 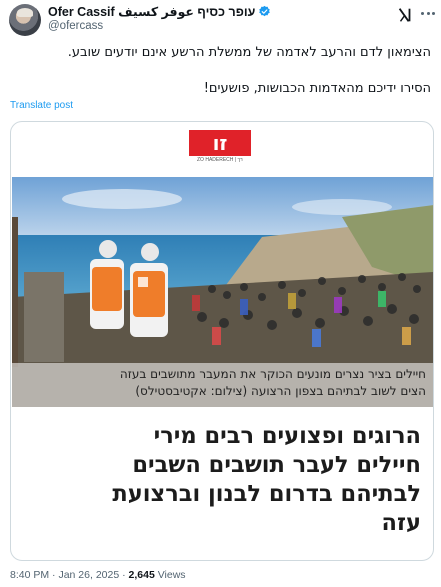 I want to click on views-label: Views, so click(x=171, y=575).